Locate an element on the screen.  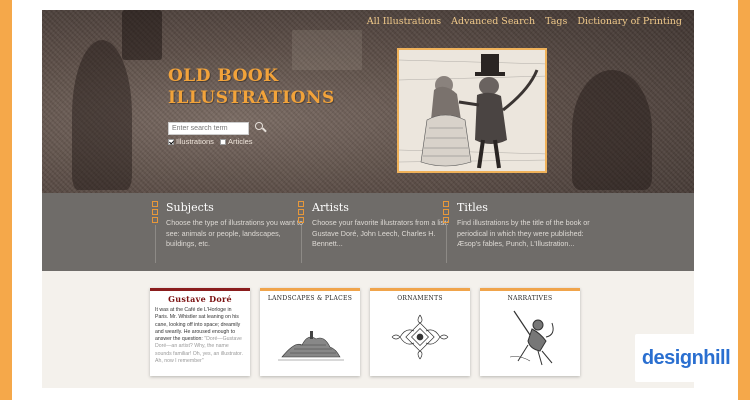
nav-advanced-search: Advanced Search is located at coordinates (493, 21).